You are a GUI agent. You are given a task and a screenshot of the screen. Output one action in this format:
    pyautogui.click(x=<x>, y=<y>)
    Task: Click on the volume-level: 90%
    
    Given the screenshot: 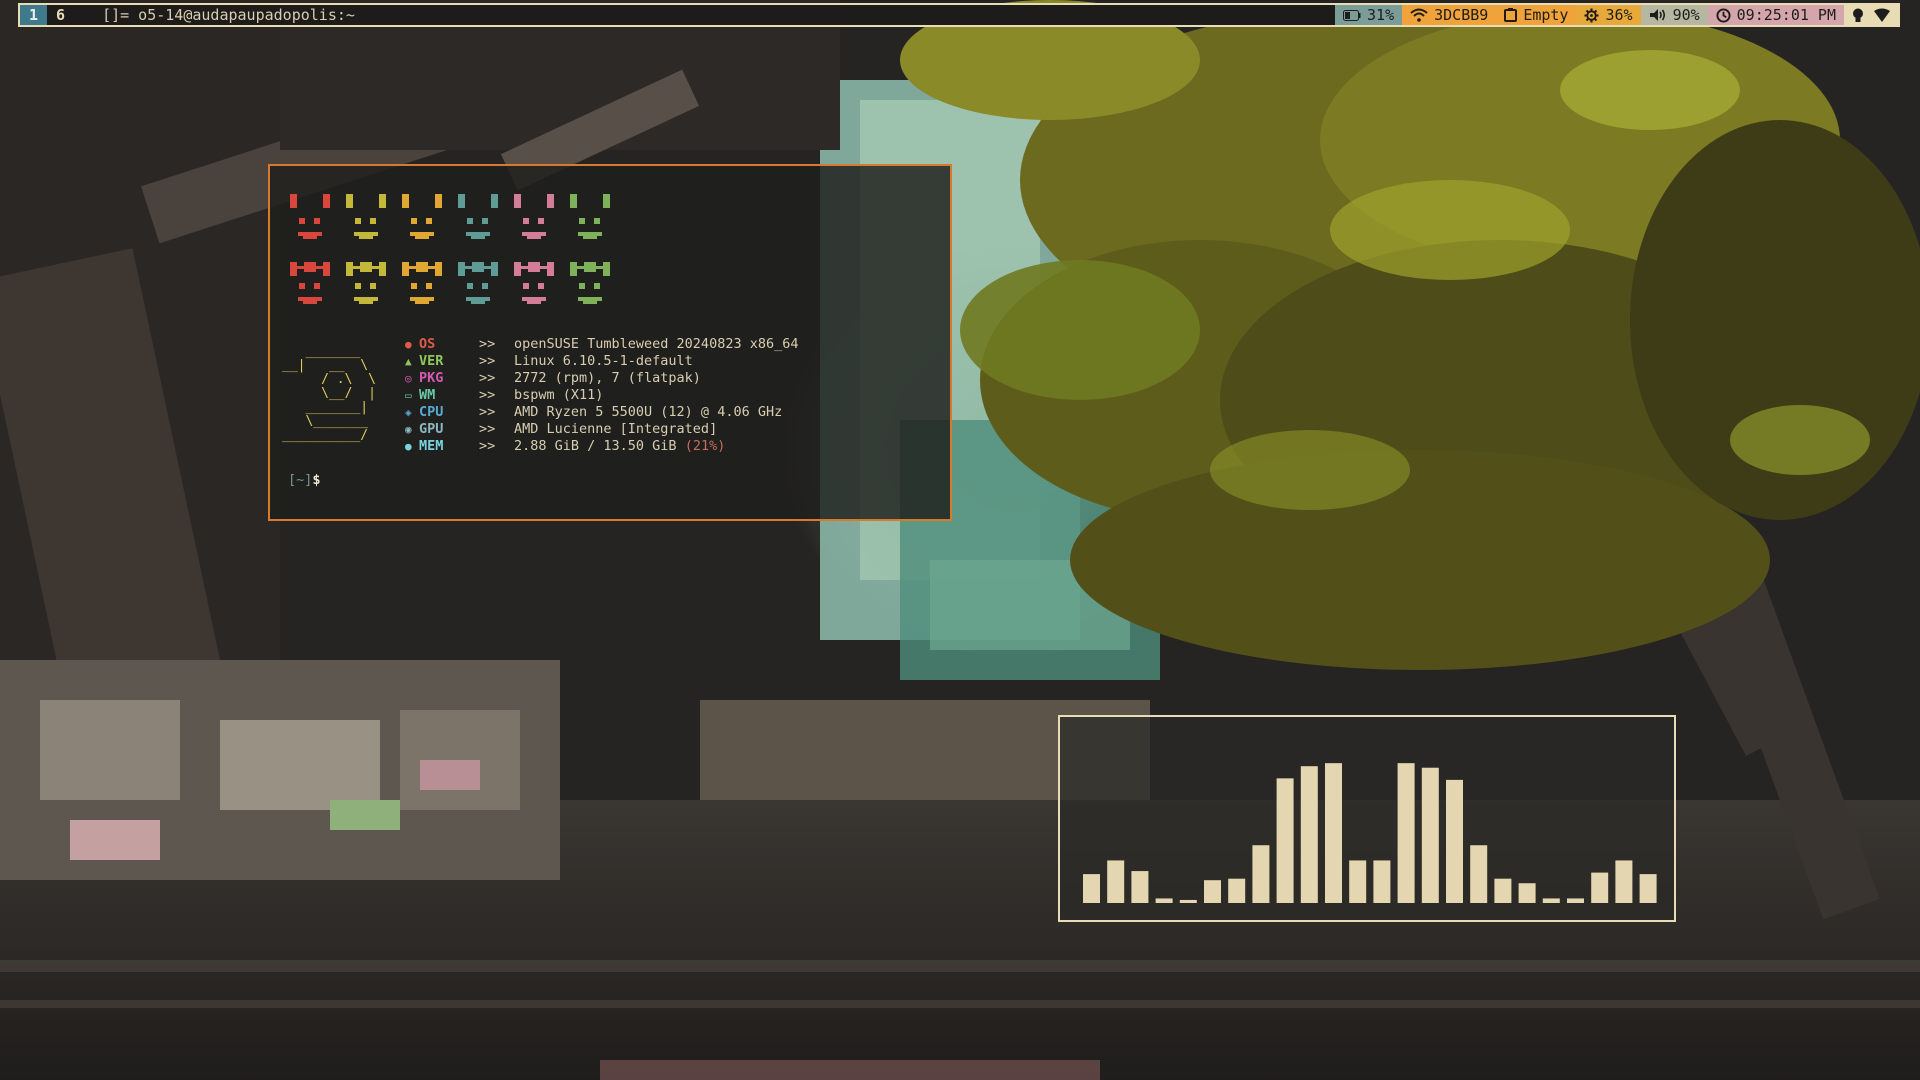 What is the action you would take?
    pyautogui.click(x=1686, y=15)
    